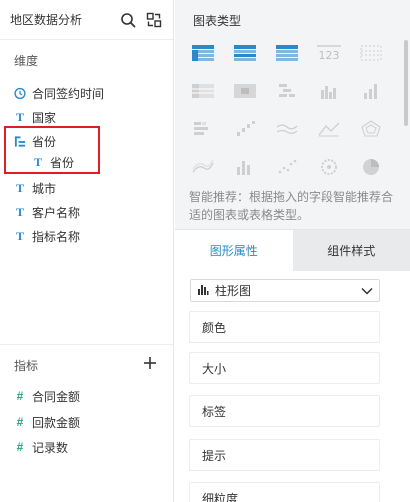  I want to click on dimension-field-country: T 国家, so click(35, 117).